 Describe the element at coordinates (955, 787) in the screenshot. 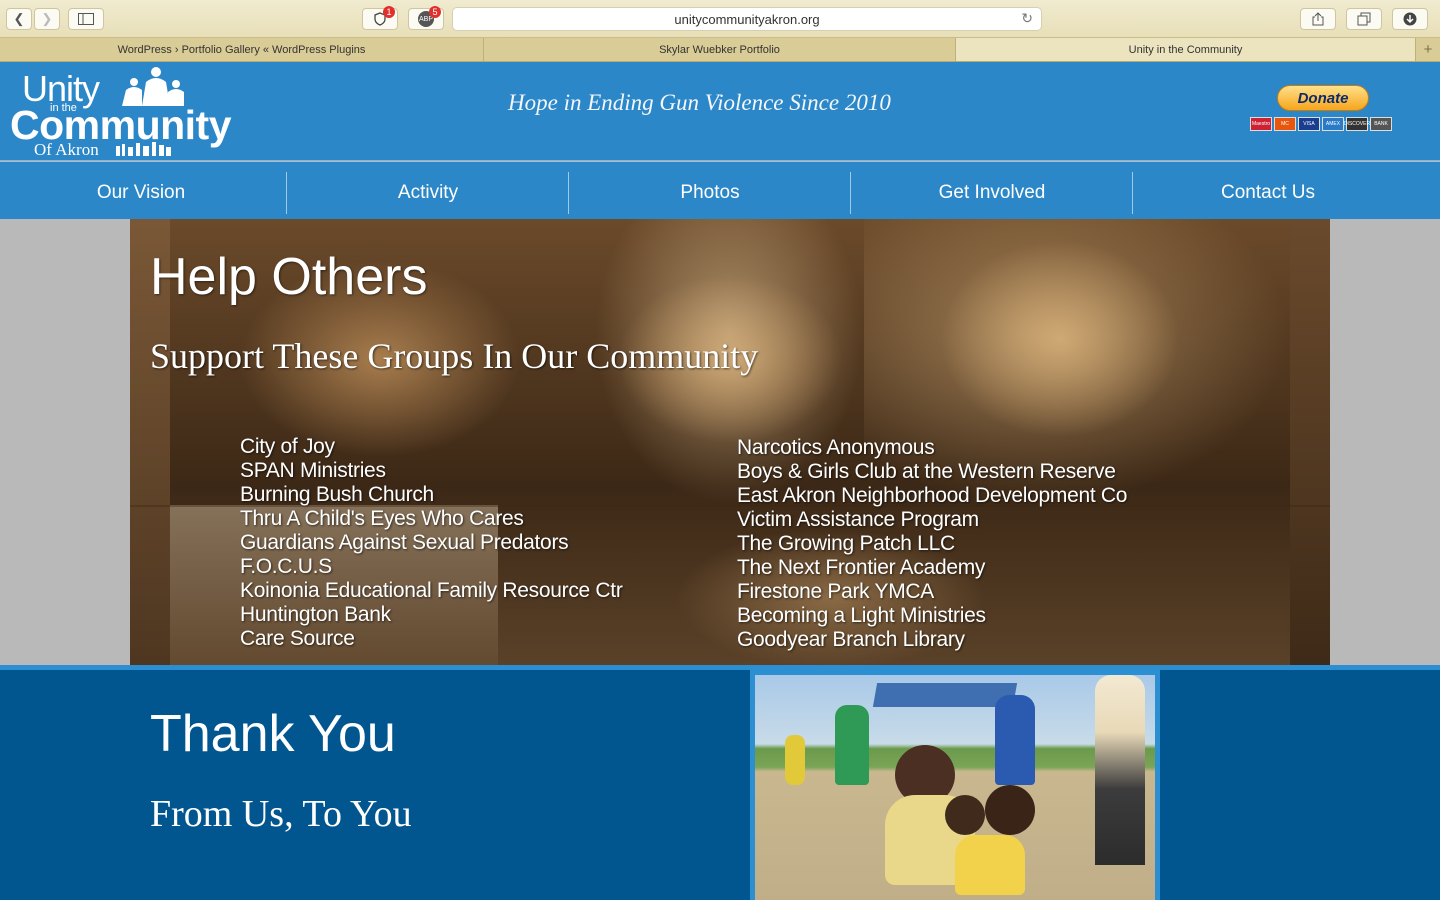

I see `photo-image` at that location.